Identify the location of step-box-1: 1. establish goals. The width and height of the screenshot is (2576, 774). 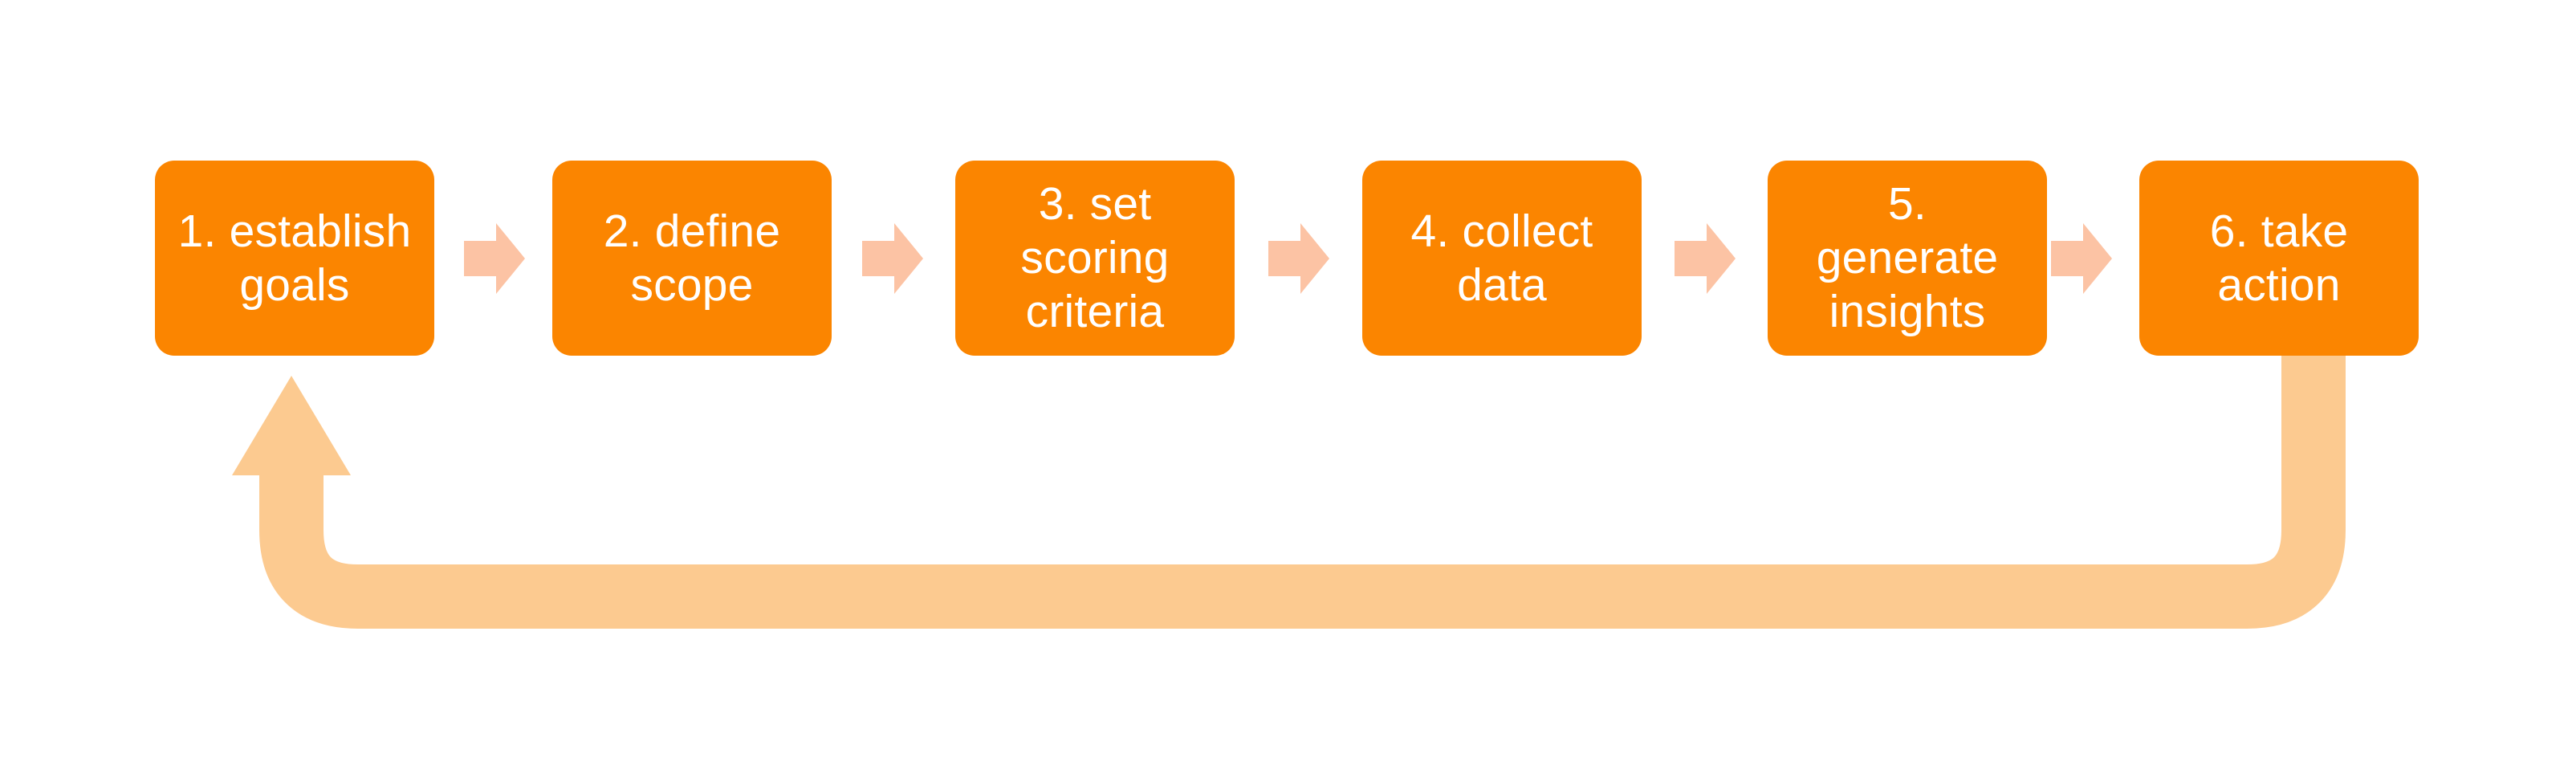
(294, 258).